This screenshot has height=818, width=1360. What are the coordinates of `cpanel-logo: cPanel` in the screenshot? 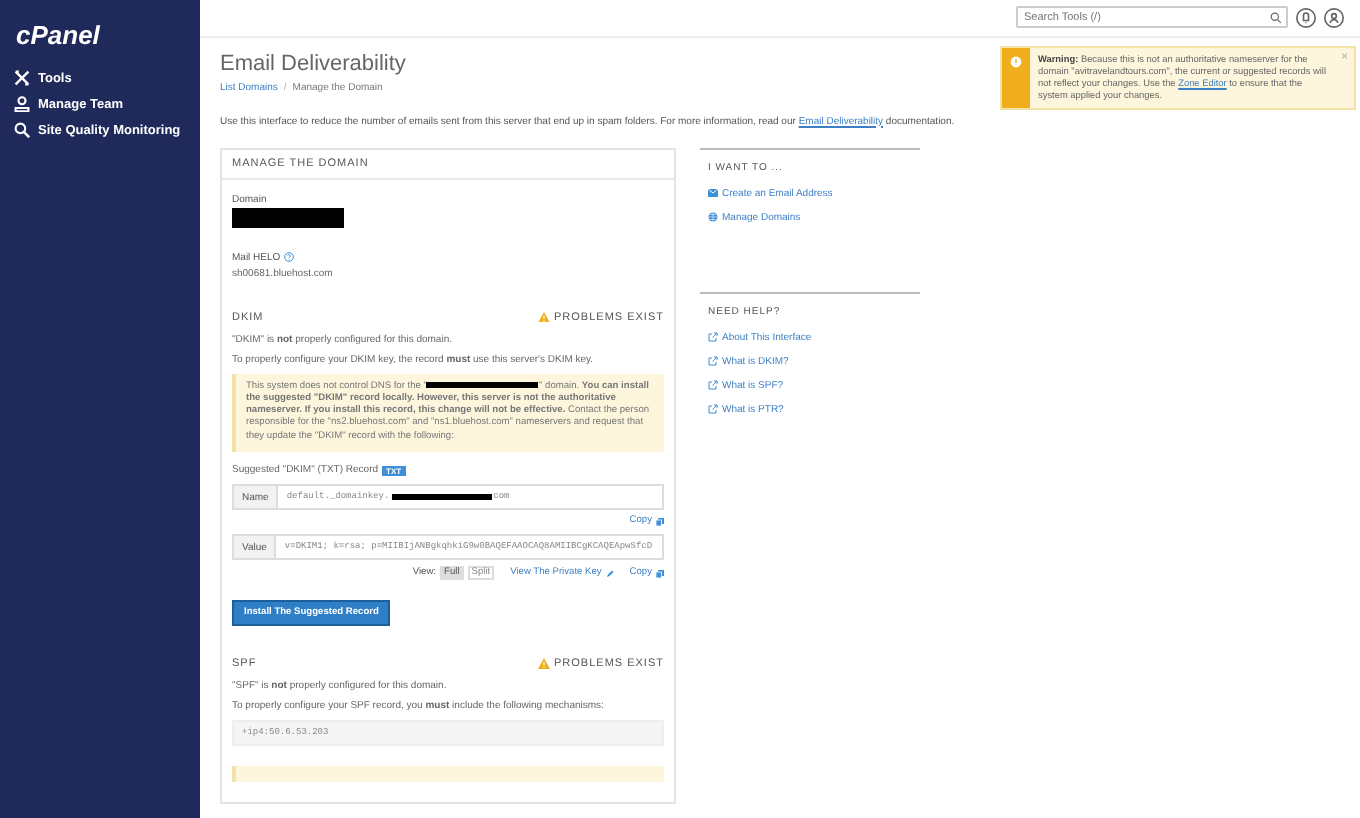 It's located at (58, 35).